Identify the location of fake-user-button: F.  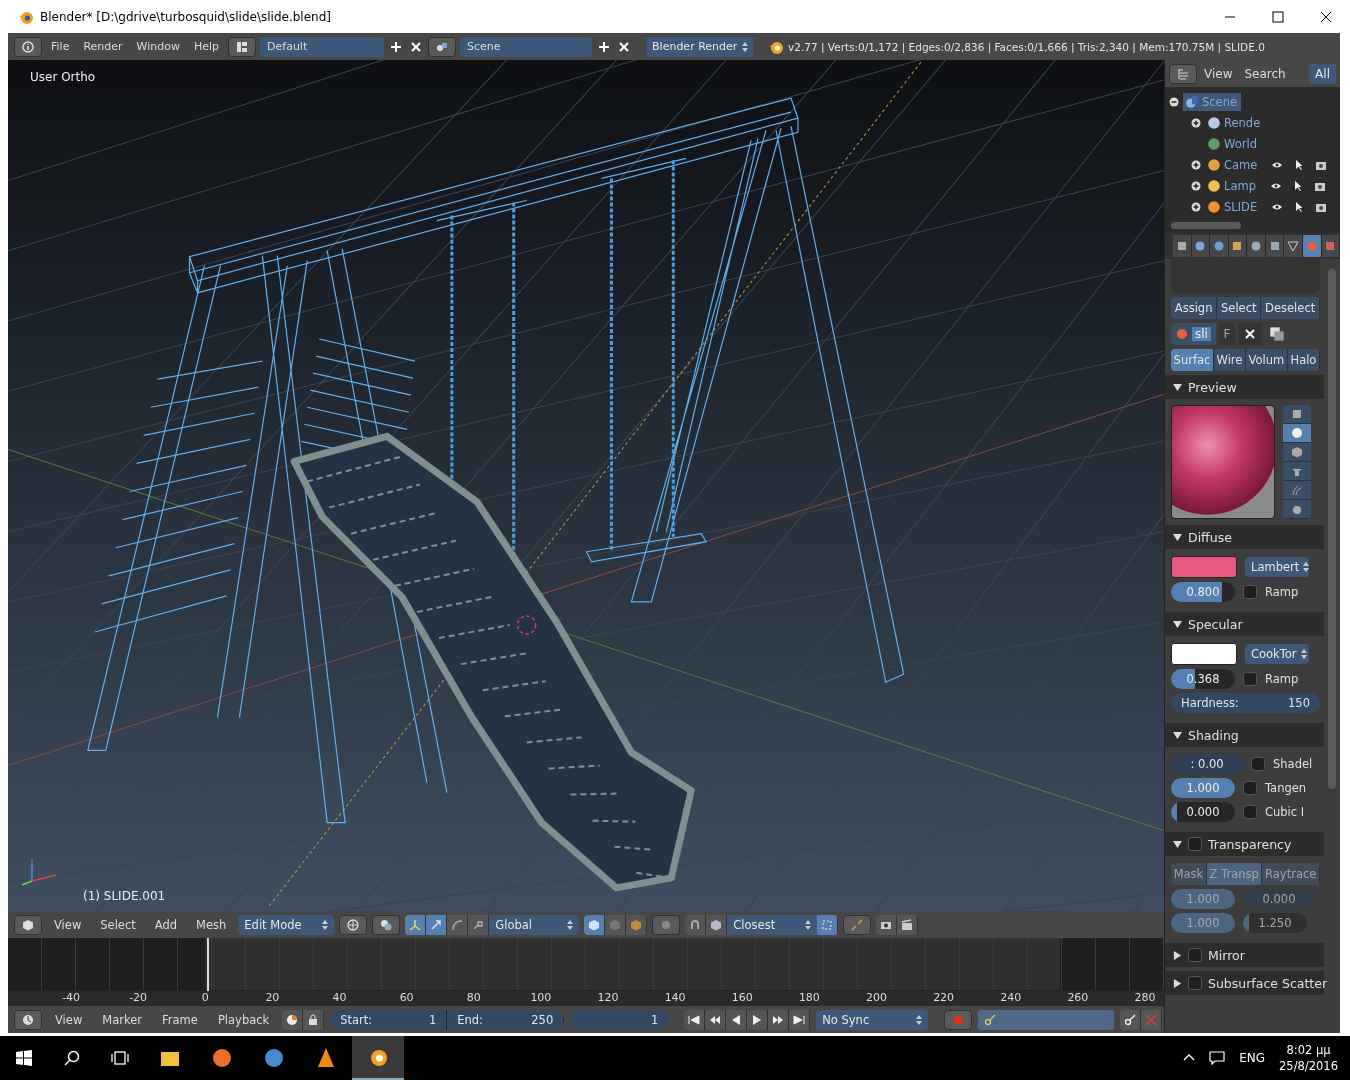
(1226, 334).